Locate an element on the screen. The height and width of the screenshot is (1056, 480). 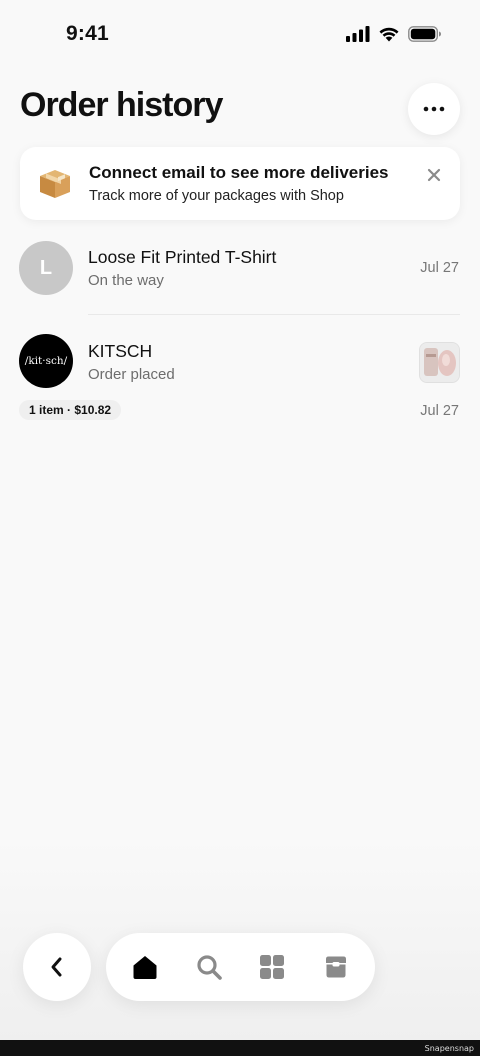
order-summary-badge: 1 item · $10.82 is located at coordinates (70, 410).